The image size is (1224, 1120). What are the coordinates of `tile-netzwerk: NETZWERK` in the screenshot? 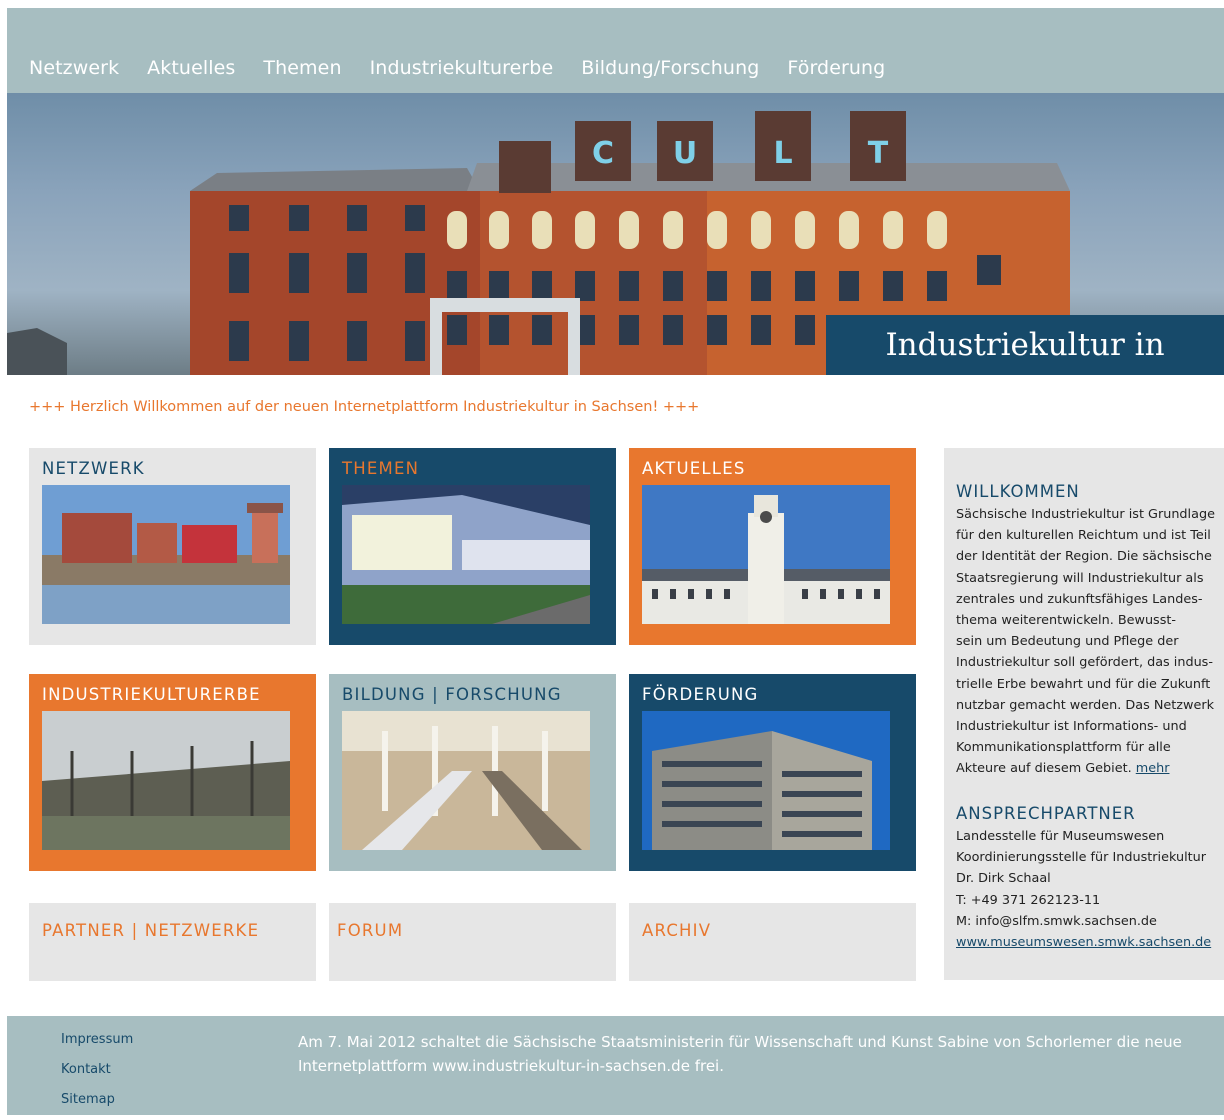 It's located at (172, 546).